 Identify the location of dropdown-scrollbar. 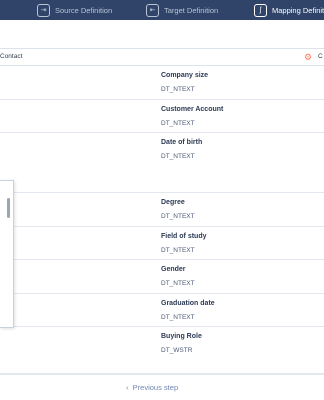
(8, 208).